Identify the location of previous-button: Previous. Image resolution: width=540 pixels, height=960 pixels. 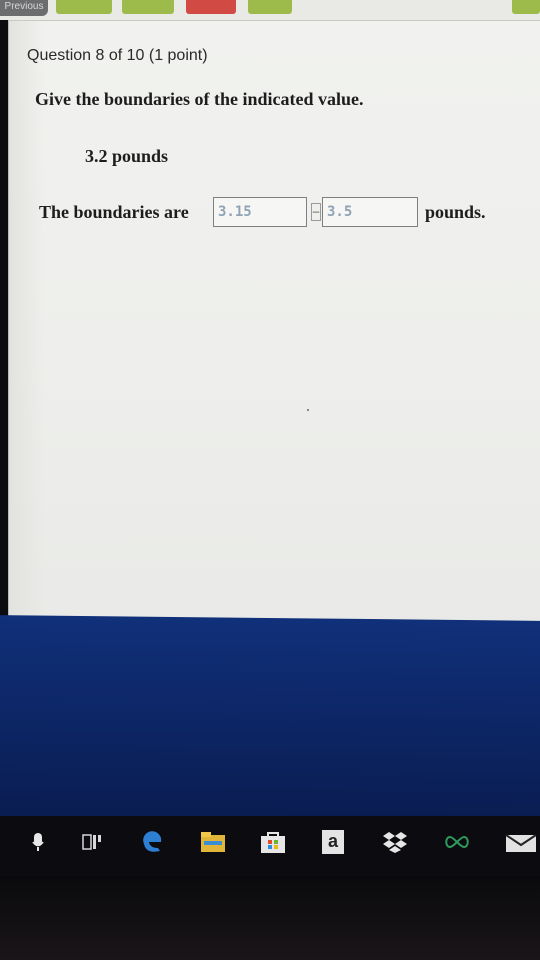
(24, 8).